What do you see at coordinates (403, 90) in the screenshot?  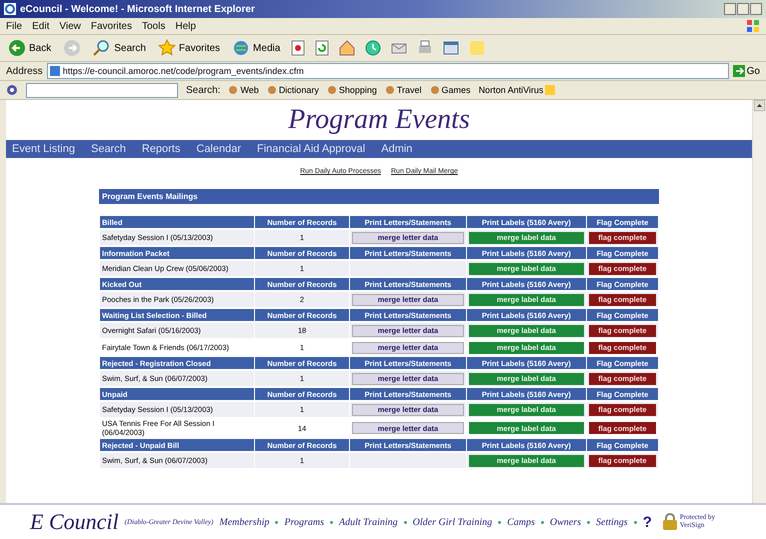 I see `toolbar-link: Travel` at bounding box center [403, 90].